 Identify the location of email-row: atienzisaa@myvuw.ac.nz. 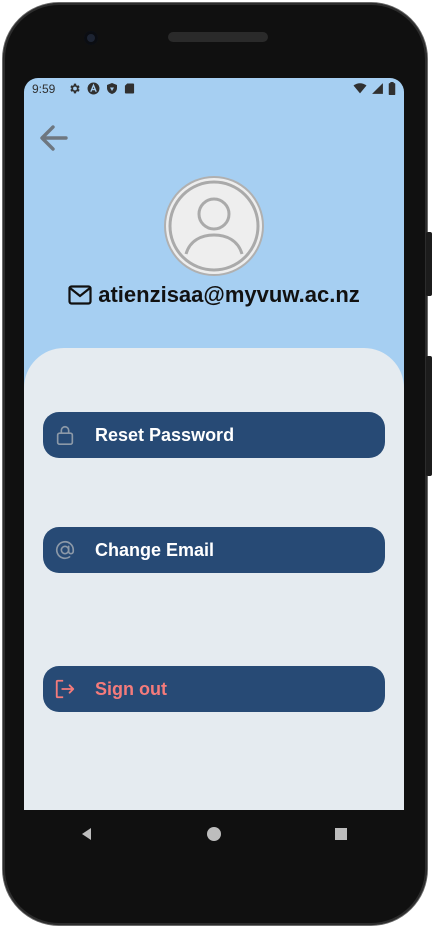
(214, 295).